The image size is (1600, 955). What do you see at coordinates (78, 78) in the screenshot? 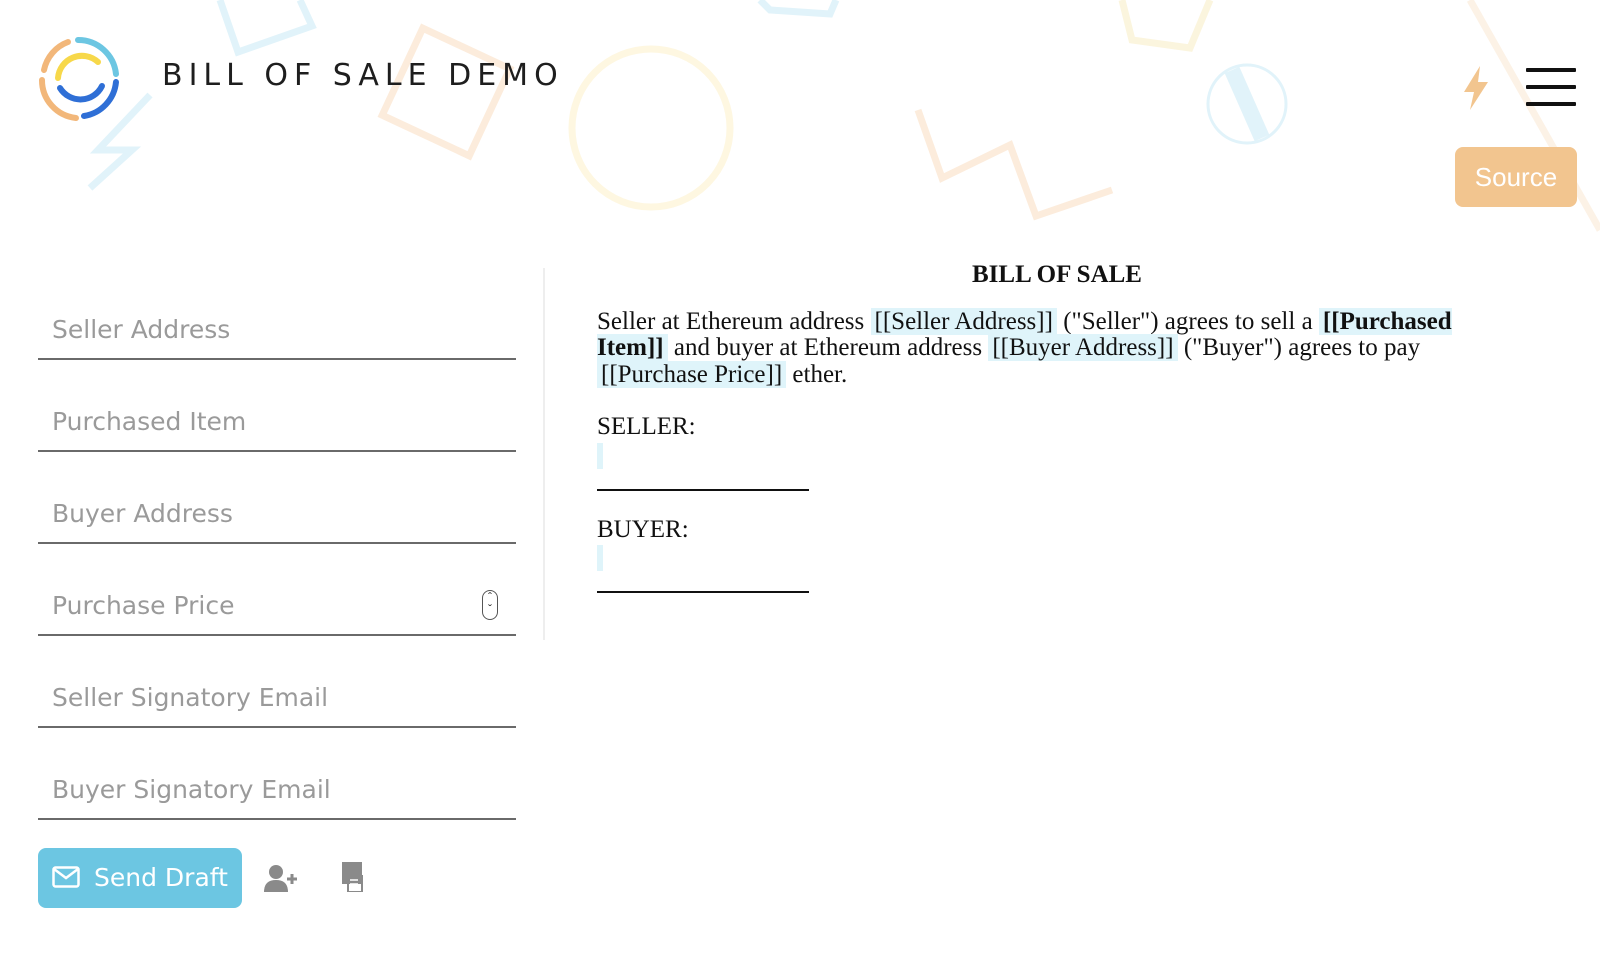
I see `app-logo-icon` at bounding box center [78, 78].